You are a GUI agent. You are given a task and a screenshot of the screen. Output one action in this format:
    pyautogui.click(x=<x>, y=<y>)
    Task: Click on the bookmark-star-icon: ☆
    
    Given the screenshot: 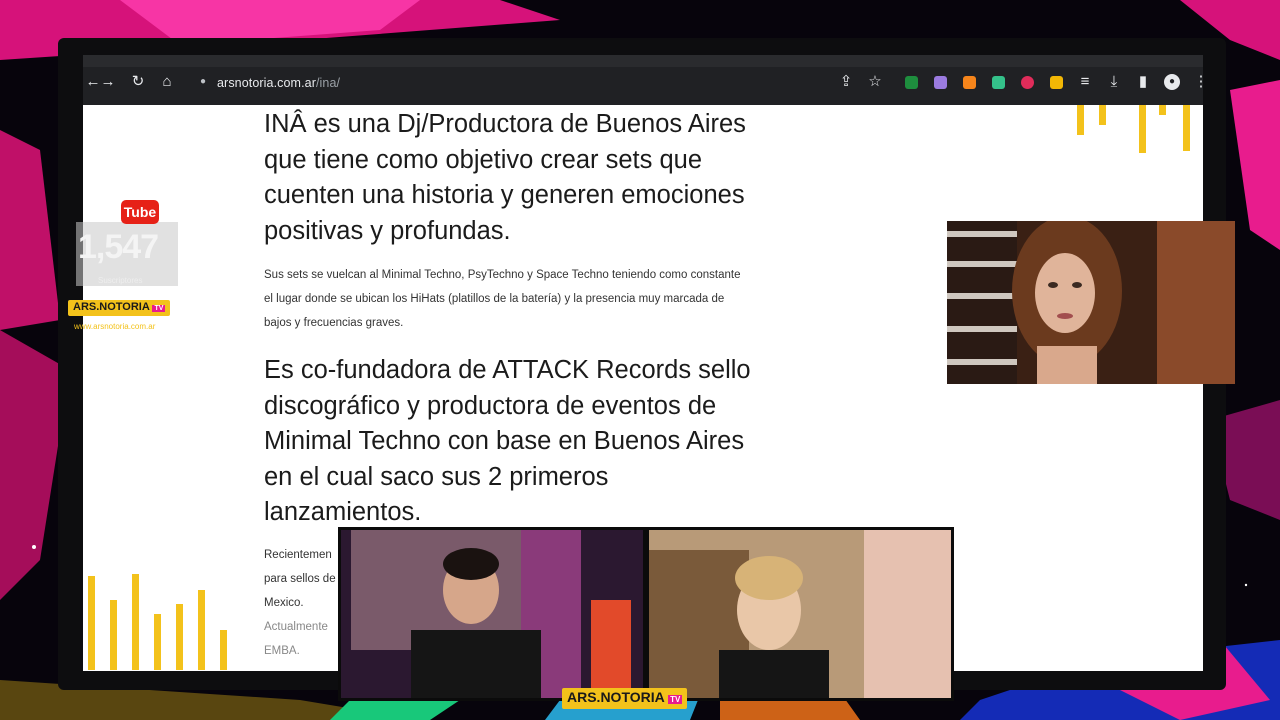 What is the action you would take?
    pyautogui.click(x=875, y=82)
    